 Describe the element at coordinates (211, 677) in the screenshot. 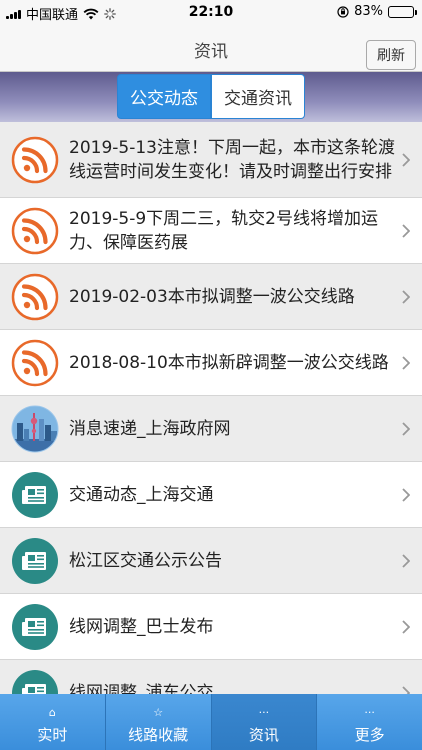

I see `list-item: 线网调整_浦东公交` at that location.